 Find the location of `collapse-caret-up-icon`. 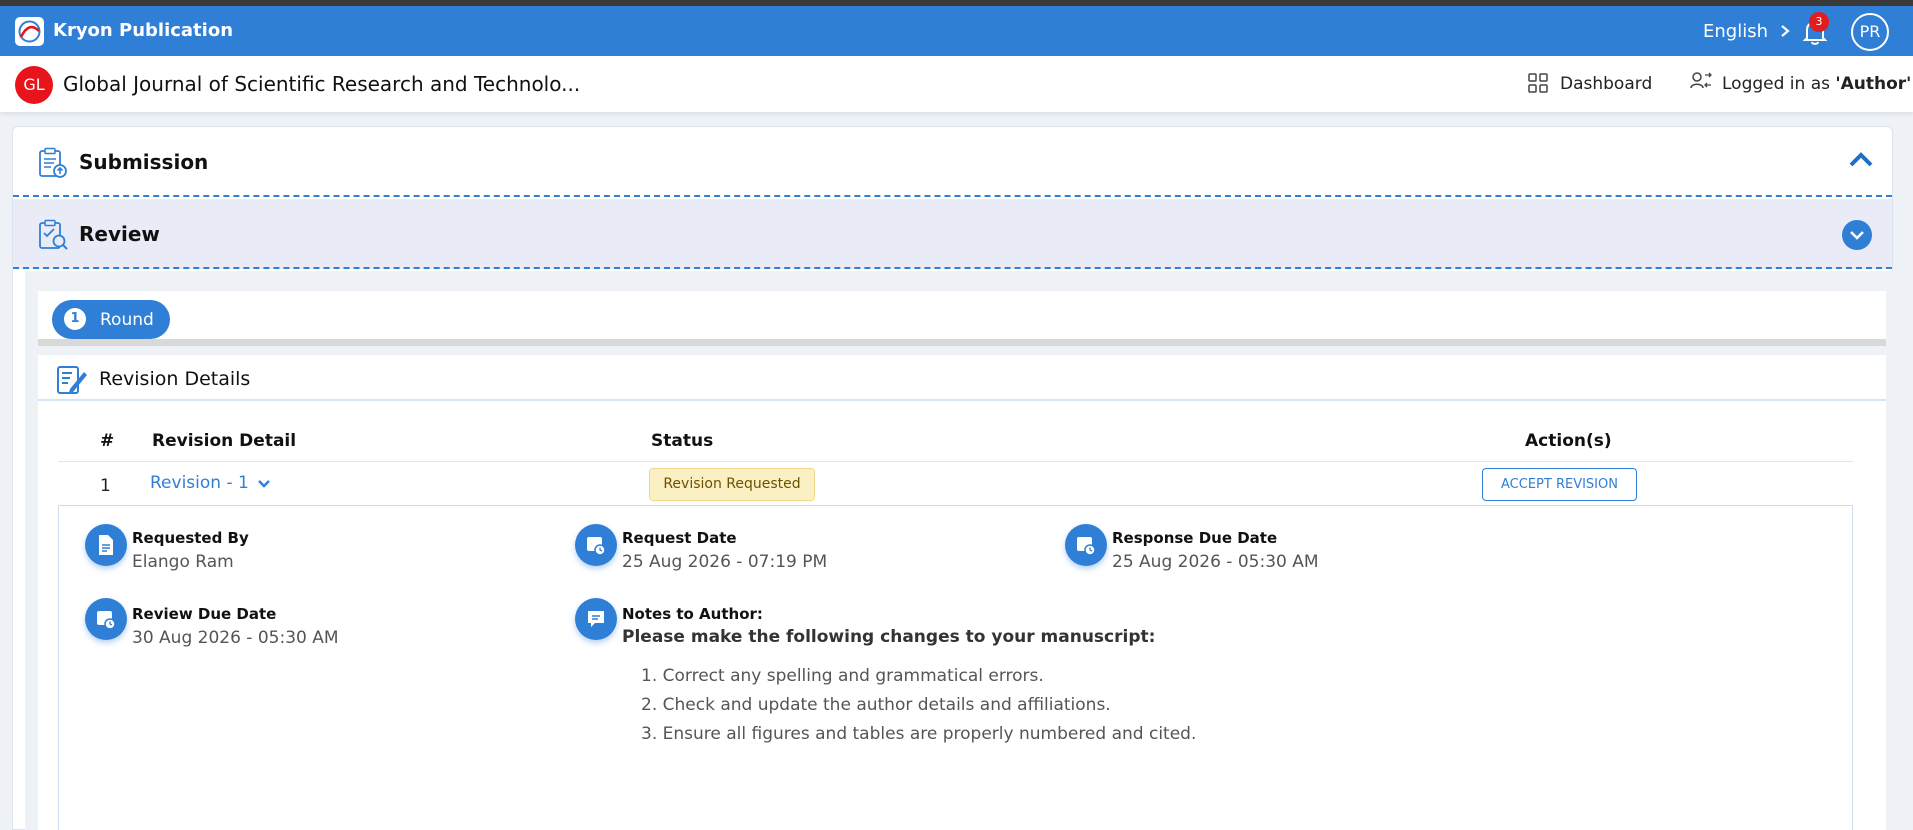

collapse-caret-up-icon is located at coordinates (1861, 159).